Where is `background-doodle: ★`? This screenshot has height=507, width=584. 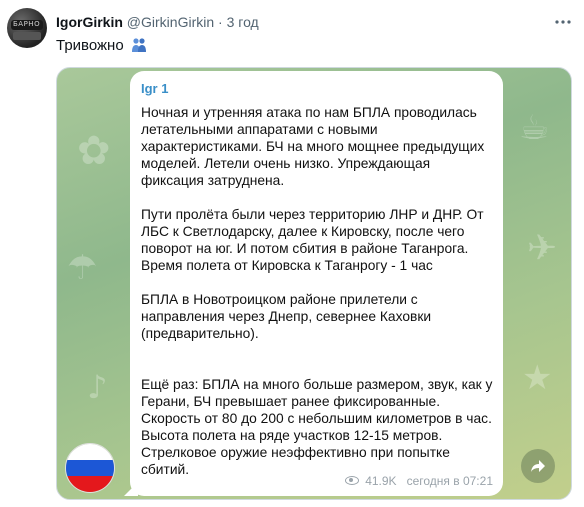
background-doodle: ★ is located at coordinates (537, 378).